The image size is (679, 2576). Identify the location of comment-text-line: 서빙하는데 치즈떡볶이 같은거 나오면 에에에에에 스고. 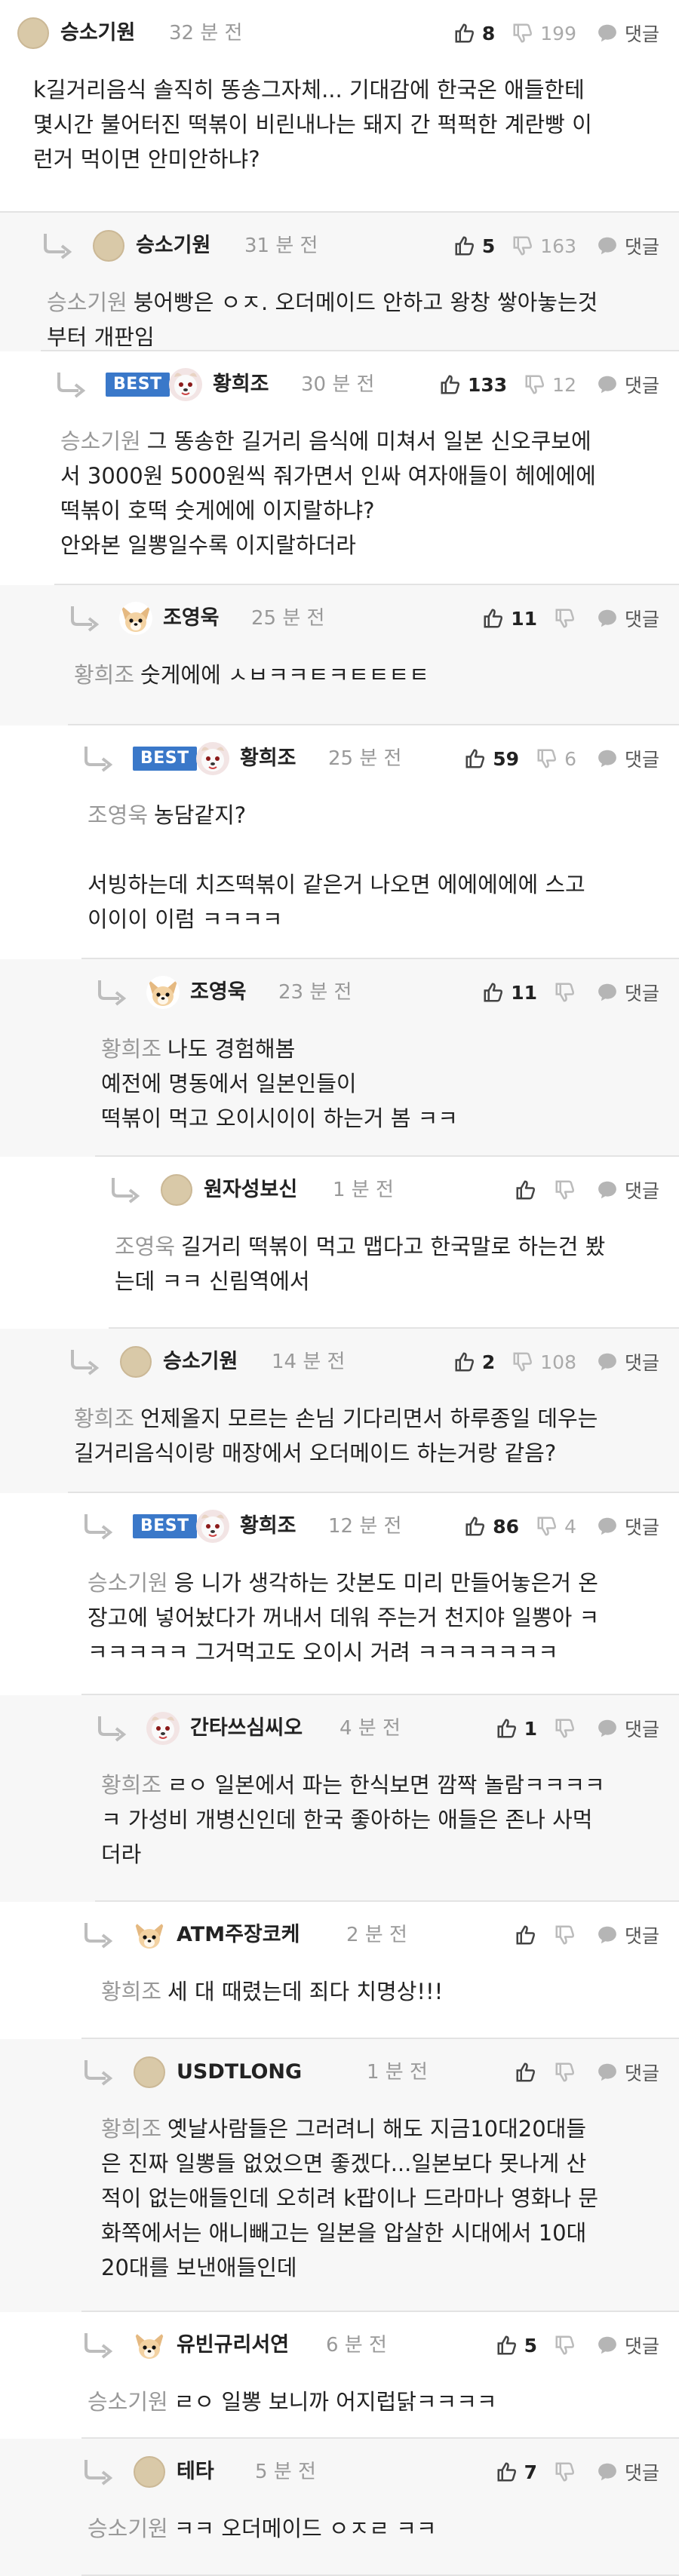
(373, 884).